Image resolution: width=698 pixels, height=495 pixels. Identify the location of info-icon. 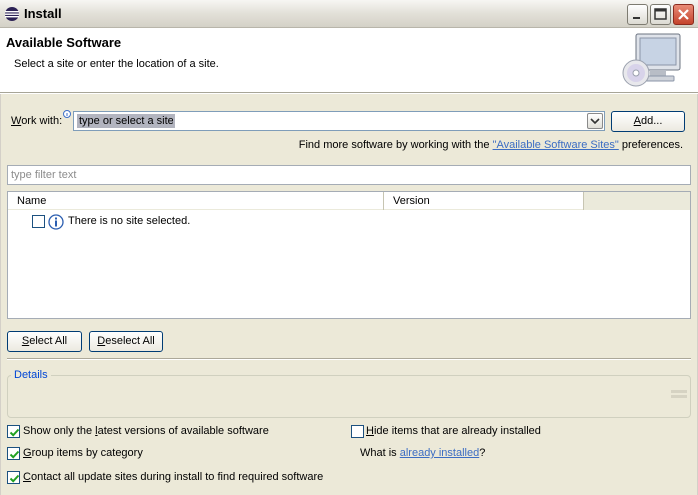
(56, 222).